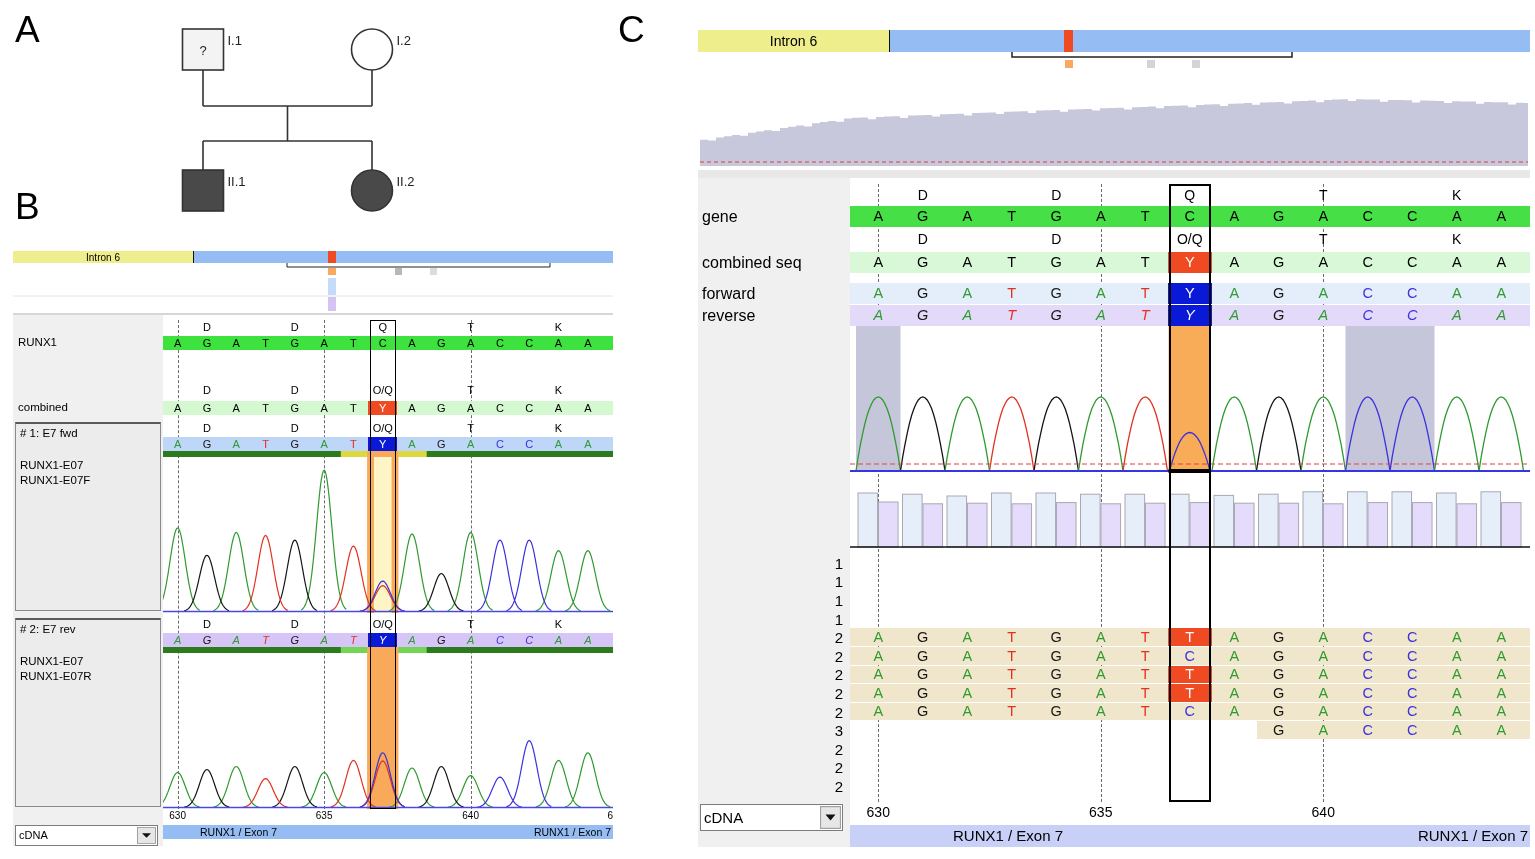  What do you see at coordinates (203, 50) in the screenshot?
I see `status-mark: ?` at bounding box center [203, 50].